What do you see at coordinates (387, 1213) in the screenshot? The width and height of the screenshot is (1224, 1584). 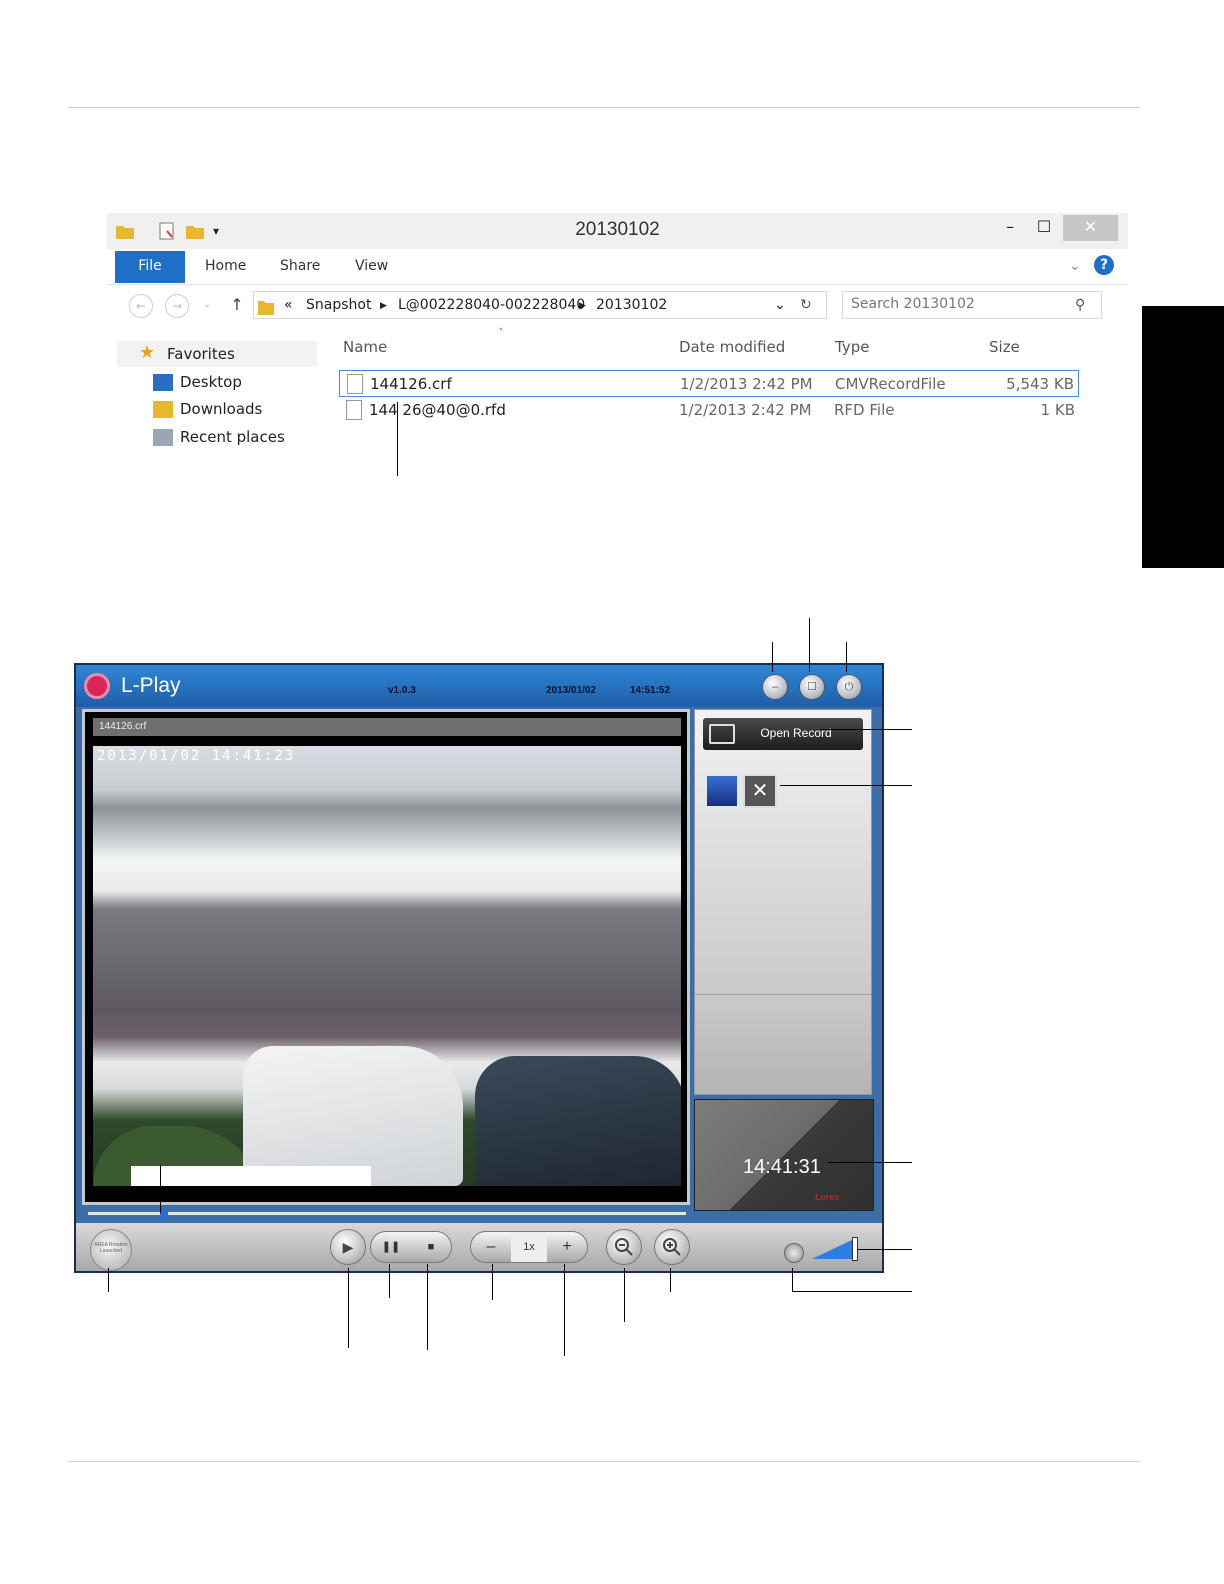 I see `seek-bar` at bounding box center [387, 1213].